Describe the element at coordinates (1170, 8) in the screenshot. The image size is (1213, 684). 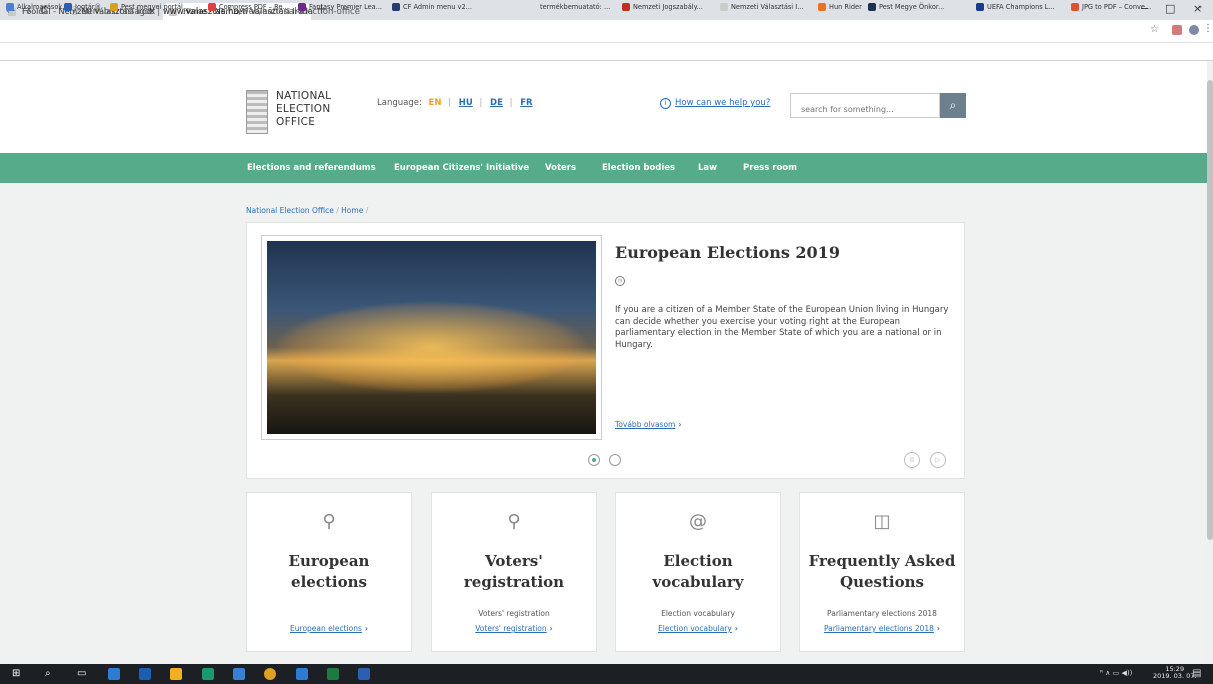
I see `maximize-button: □` at that location.